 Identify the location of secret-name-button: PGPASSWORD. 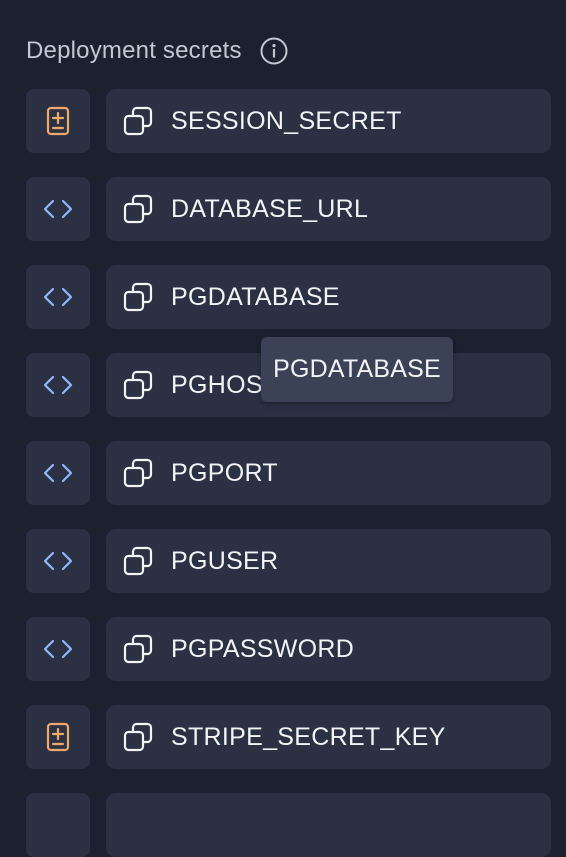
(328, 649).